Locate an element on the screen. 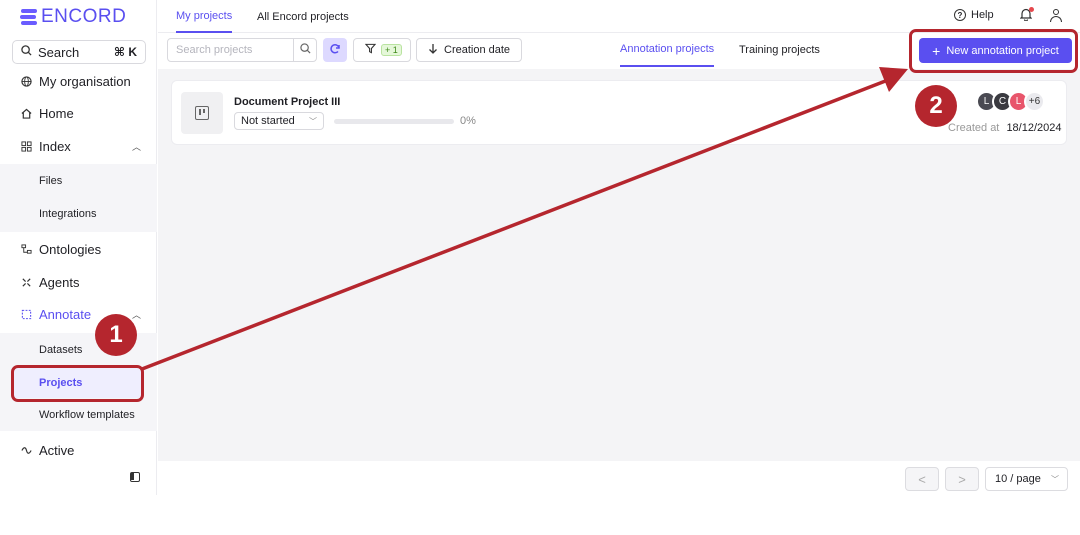 The image size is (1080, 535). sidebar-item-label: Workflow templates is located at coordinates (87, 415).